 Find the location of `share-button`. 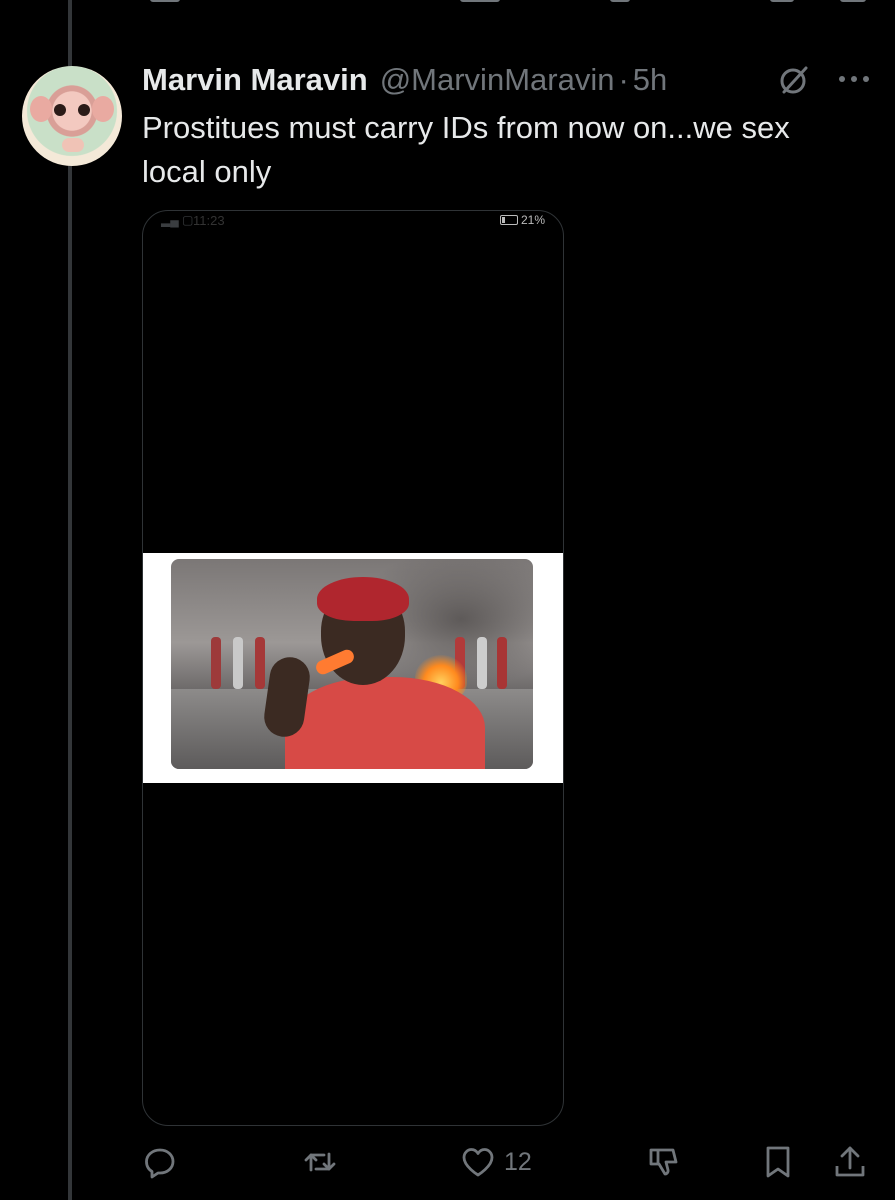

share-button is located at coordinates (850, 1162).